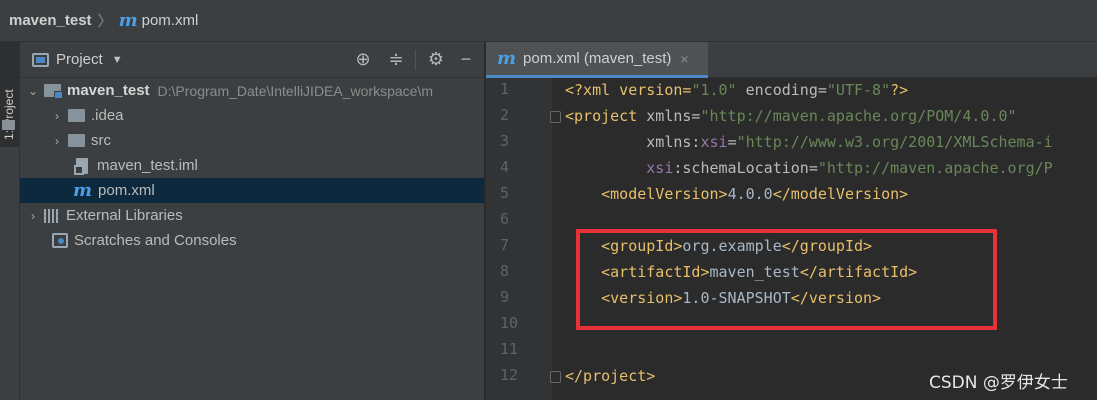  Describe the element at coordinates (505, 141) in the screenshot. I see `line-number: 3` at that location.